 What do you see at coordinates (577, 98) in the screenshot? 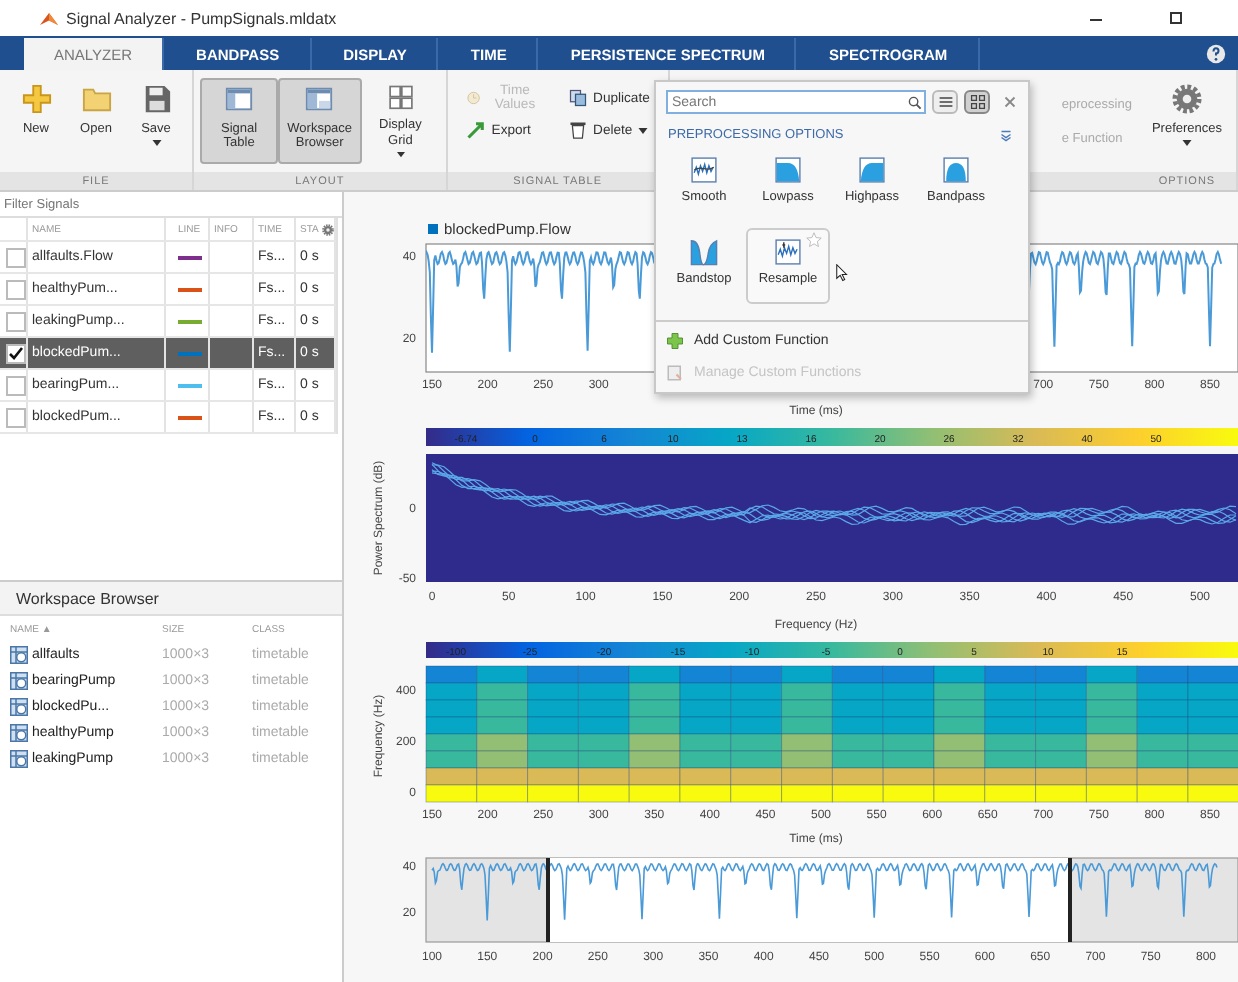
I see `copy-icon` at bounding box center [577, 98].